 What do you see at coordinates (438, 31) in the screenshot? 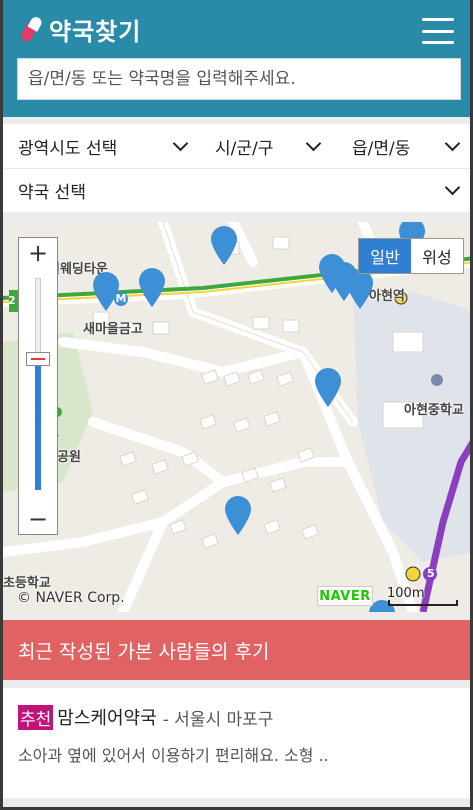
I see `hamburger-icon` at bounding box center [438, 31].